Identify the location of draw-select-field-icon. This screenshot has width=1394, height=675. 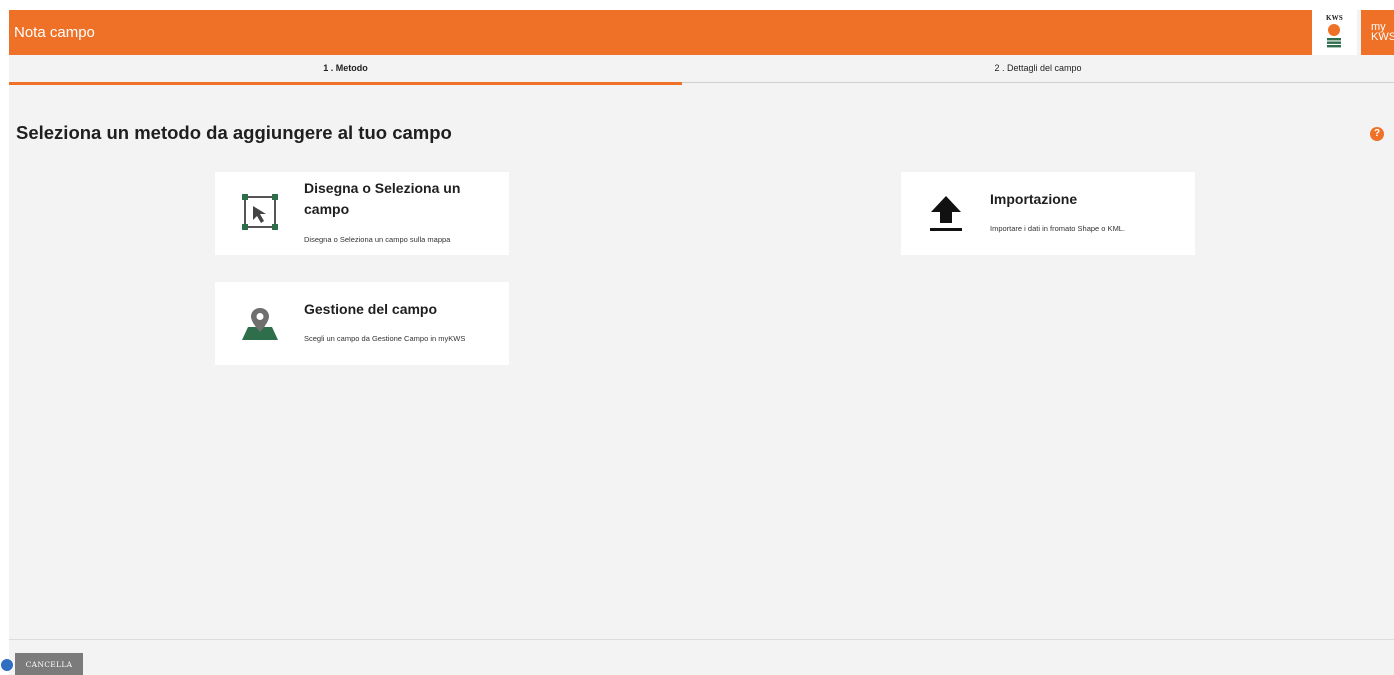
(260, 212).